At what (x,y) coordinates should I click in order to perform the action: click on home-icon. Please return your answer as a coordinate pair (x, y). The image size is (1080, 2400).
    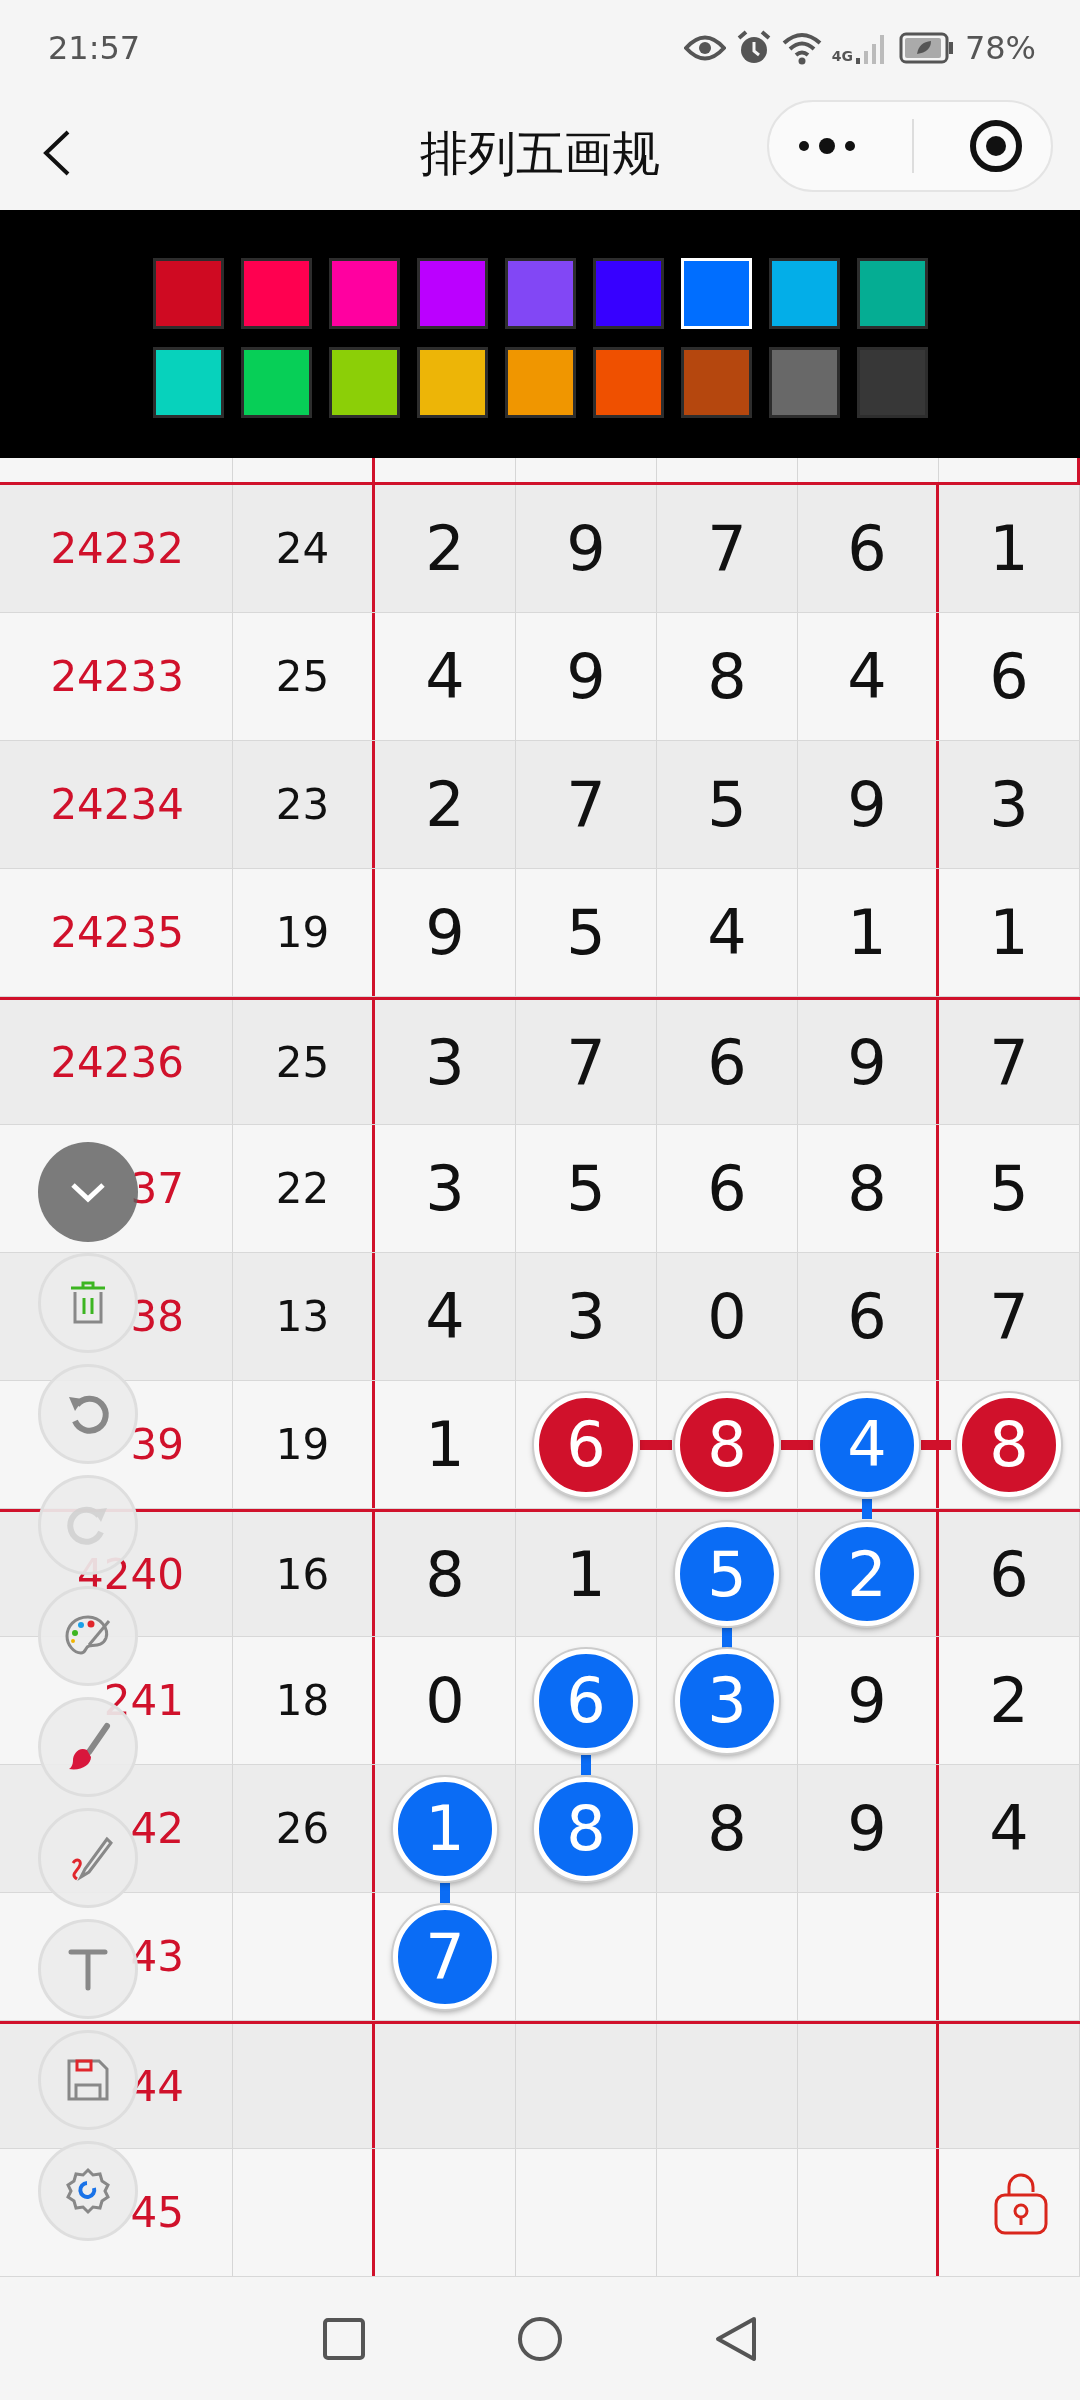
    Looking at the image, I should click on (540, 2338).